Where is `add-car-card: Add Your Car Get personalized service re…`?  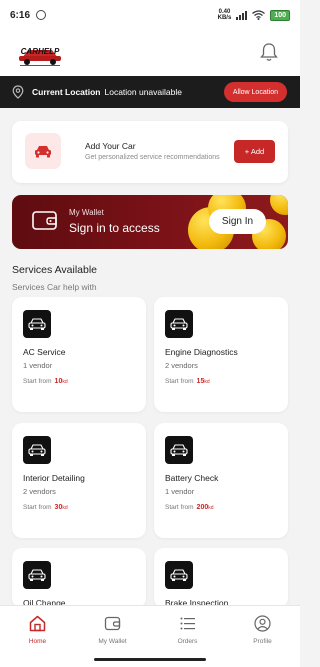
add-car-card: Add Your Car Get personalized service re… is located at coordinates (150, 152).